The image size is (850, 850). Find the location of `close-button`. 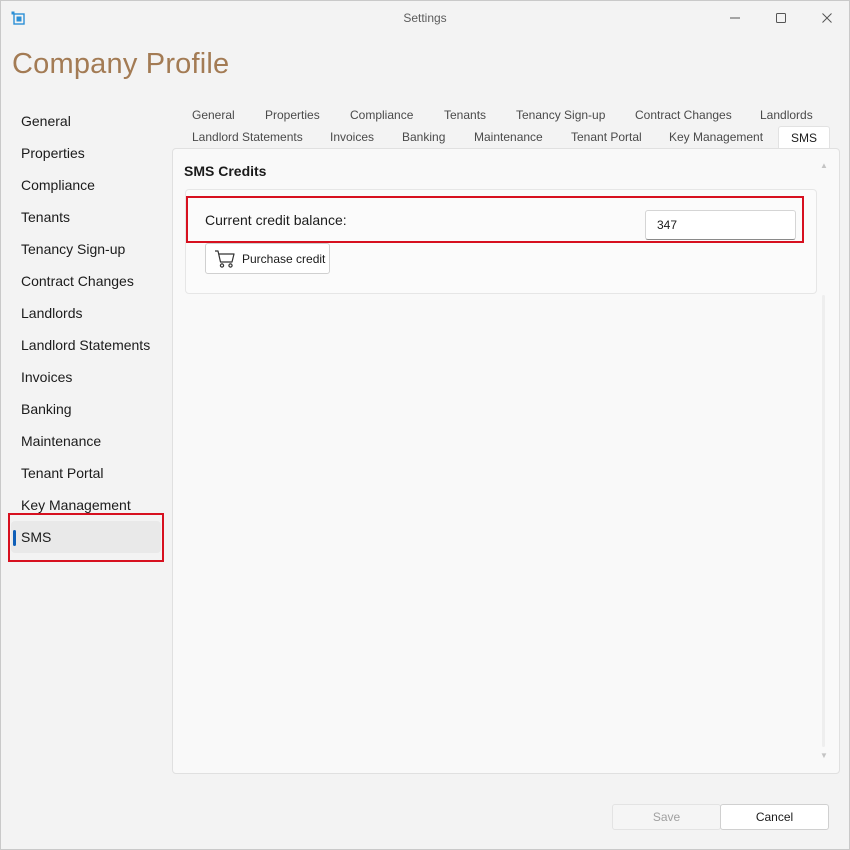

close-button is located at coordinates (827, 18).